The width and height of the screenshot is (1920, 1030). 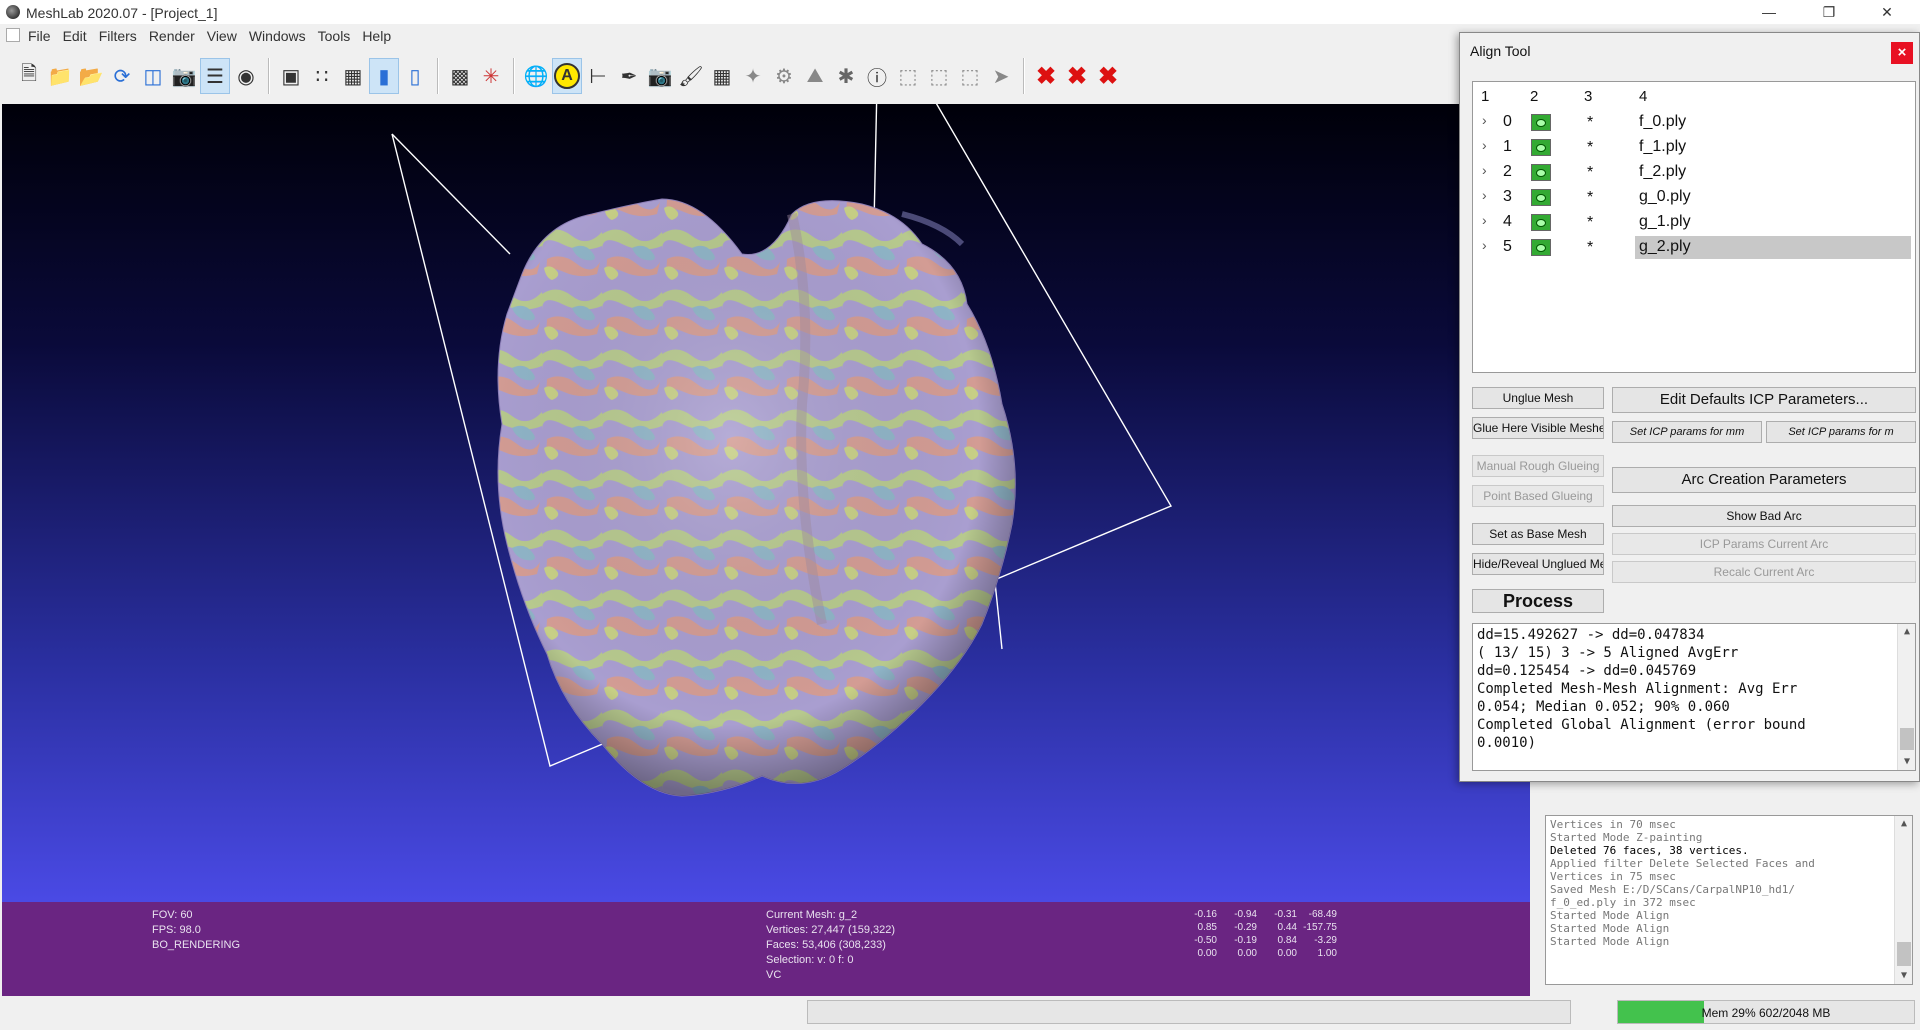 What do you see at coordinates (1687, 432) in the screenshot?
I see `icp-params-mm-button: Set ICP params for mm` at bounding box center [1687, 432].